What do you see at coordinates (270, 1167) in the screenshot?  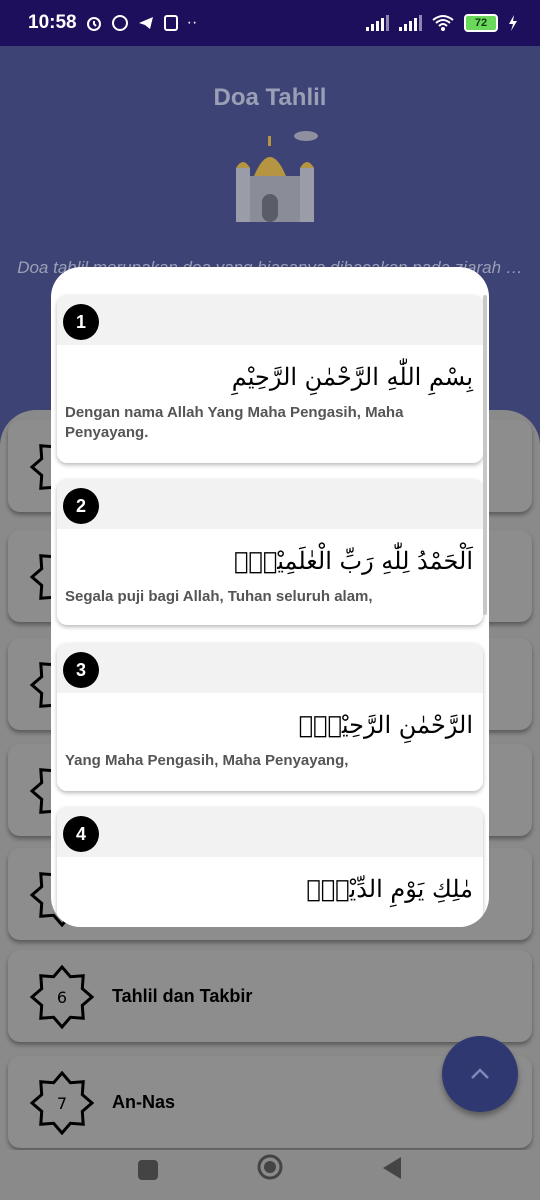 I see `home-button` at bounding box center [270, 1167].